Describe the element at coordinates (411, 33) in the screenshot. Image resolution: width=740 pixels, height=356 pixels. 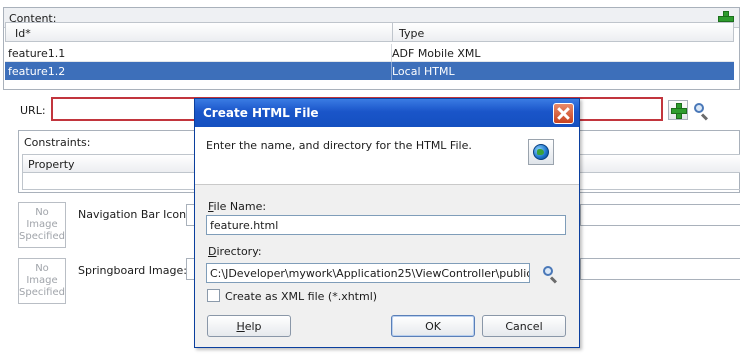
I see `column-type: Type` at that location.